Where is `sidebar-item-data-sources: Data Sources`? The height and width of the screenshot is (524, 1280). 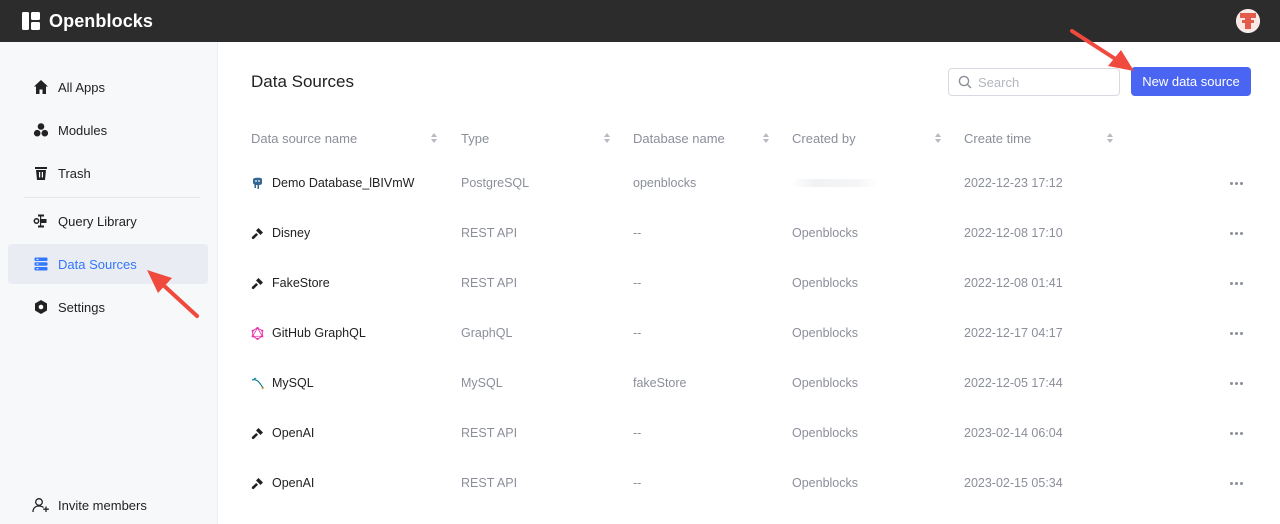
sidebar-item-data-sources: Data Sources is located at coordinates (108, 264).